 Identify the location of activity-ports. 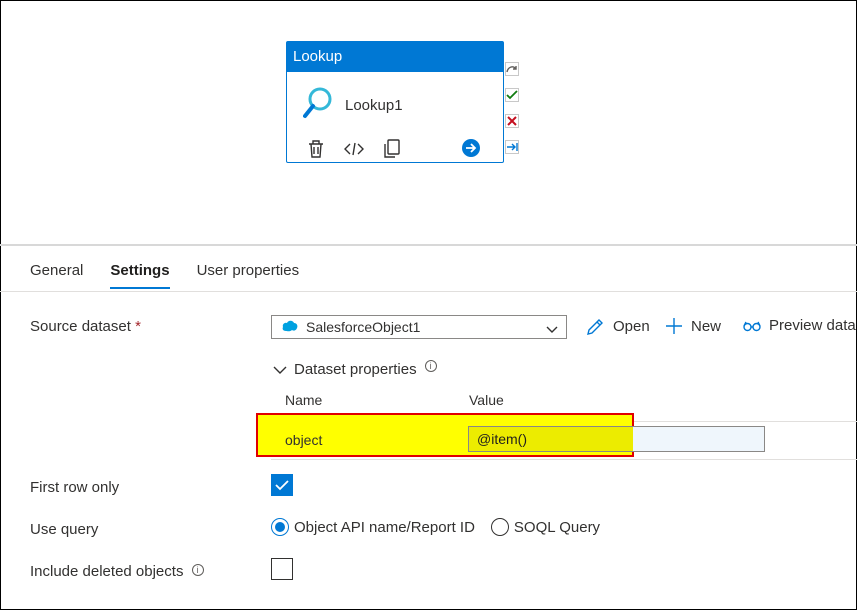
(512, 114).